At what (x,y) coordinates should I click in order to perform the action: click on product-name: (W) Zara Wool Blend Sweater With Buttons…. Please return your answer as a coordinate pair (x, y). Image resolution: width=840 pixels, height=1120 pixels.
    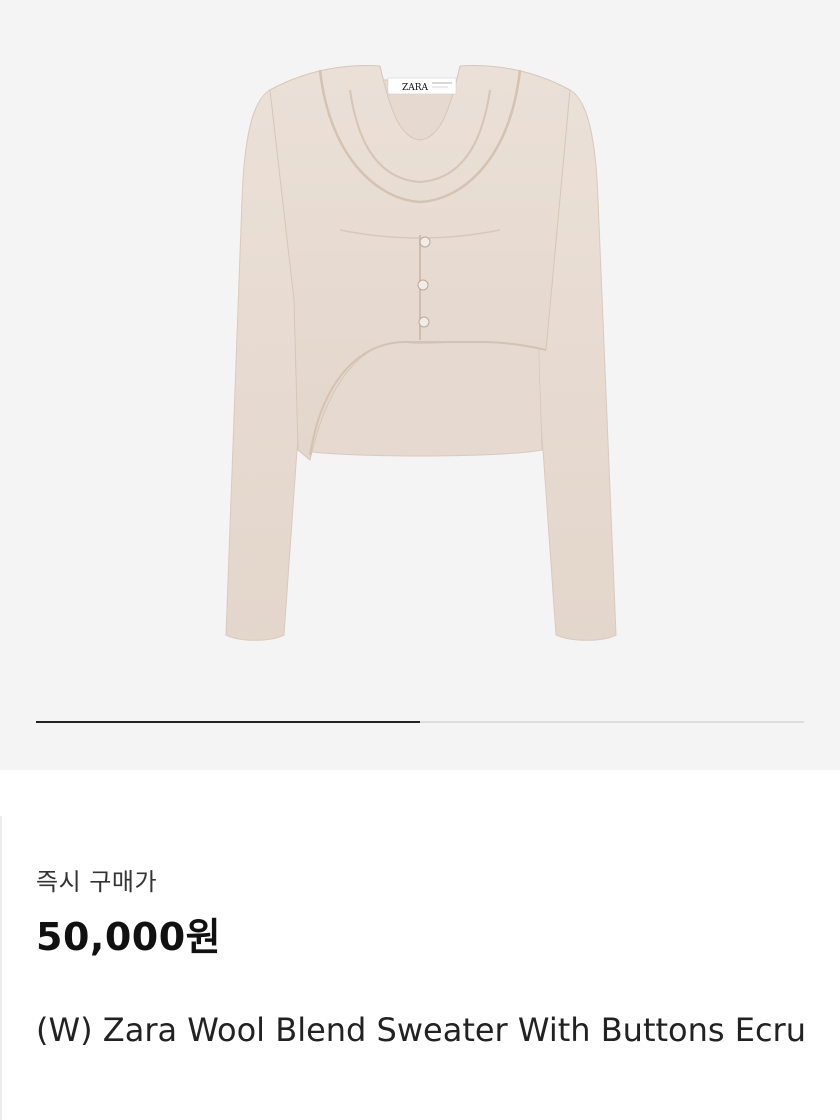
    Looking at the image, I should click on (421, 1030).